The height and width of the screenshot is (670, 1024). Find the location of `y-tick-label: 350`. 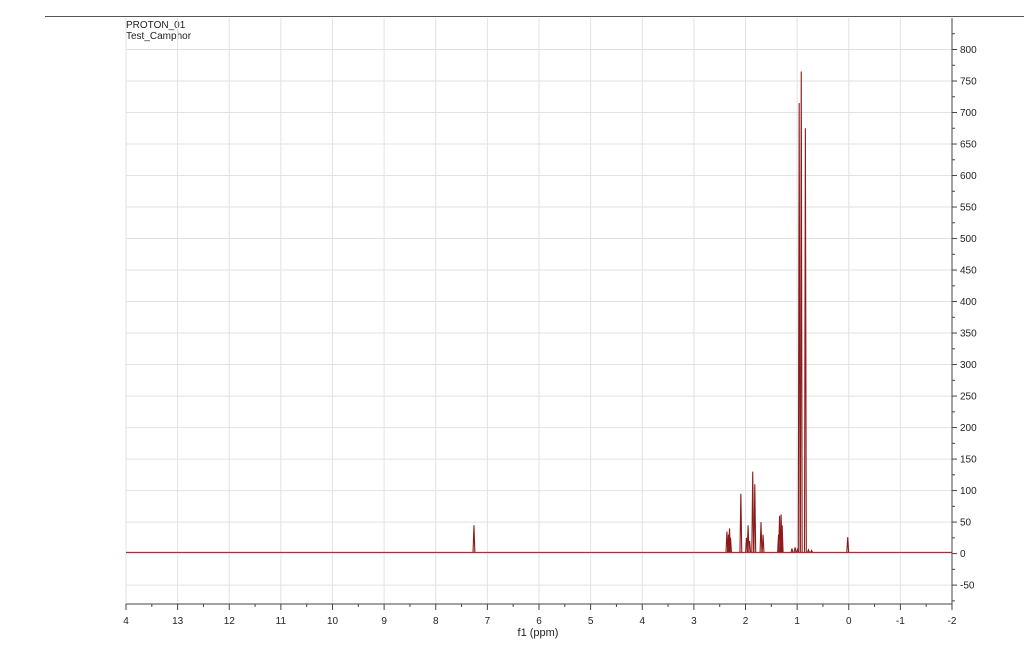

y-tick-label: 350 is located at coordinates (968, 334).